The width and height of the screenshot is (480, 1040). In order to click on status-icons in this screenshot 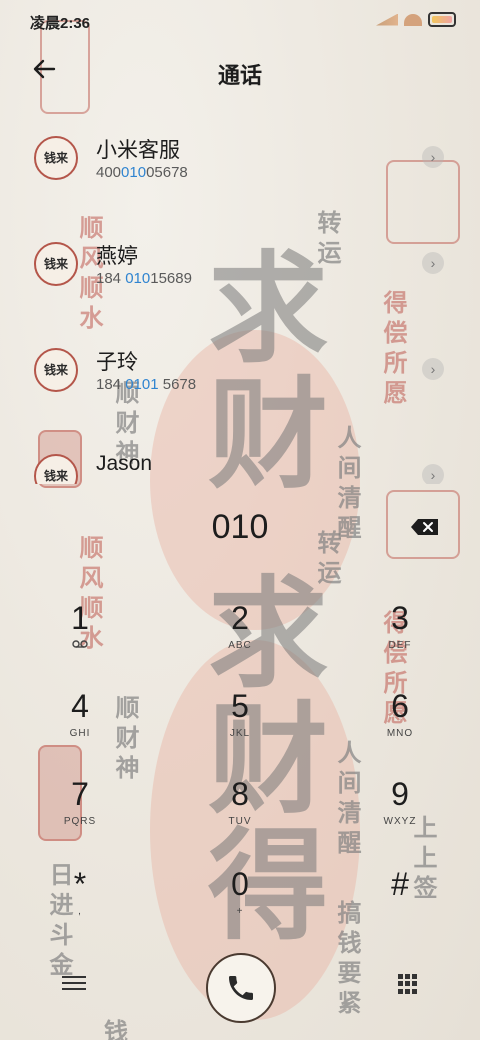, I will do `click(416, 19)`.